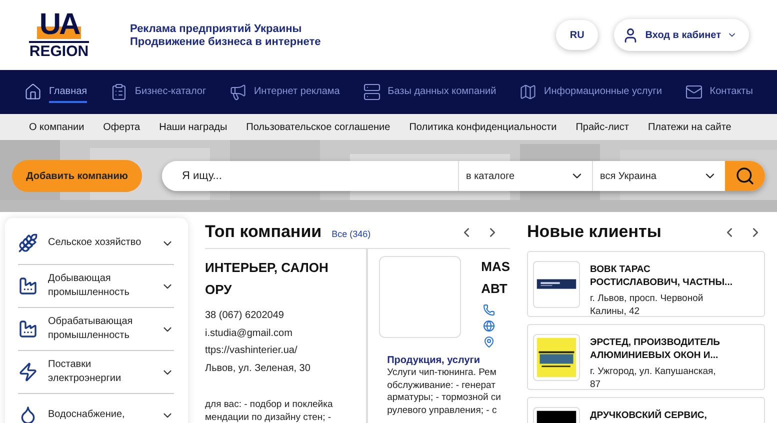 The width and height of the screenshot is (777, 423). Describe the element at coordinates (96, 372) in the screenshot. I see `category-item: Поставки электроэнергии` at that location.